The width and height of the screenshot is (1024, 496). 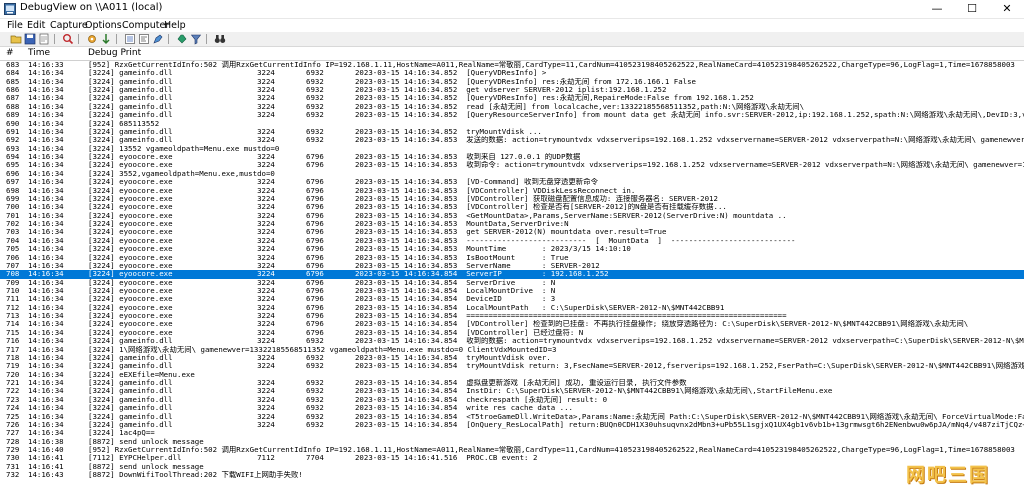 What do you see at coordinates (92, 39) in the screenshot?
I see `settings-icon` at bounding box center [92, 39].